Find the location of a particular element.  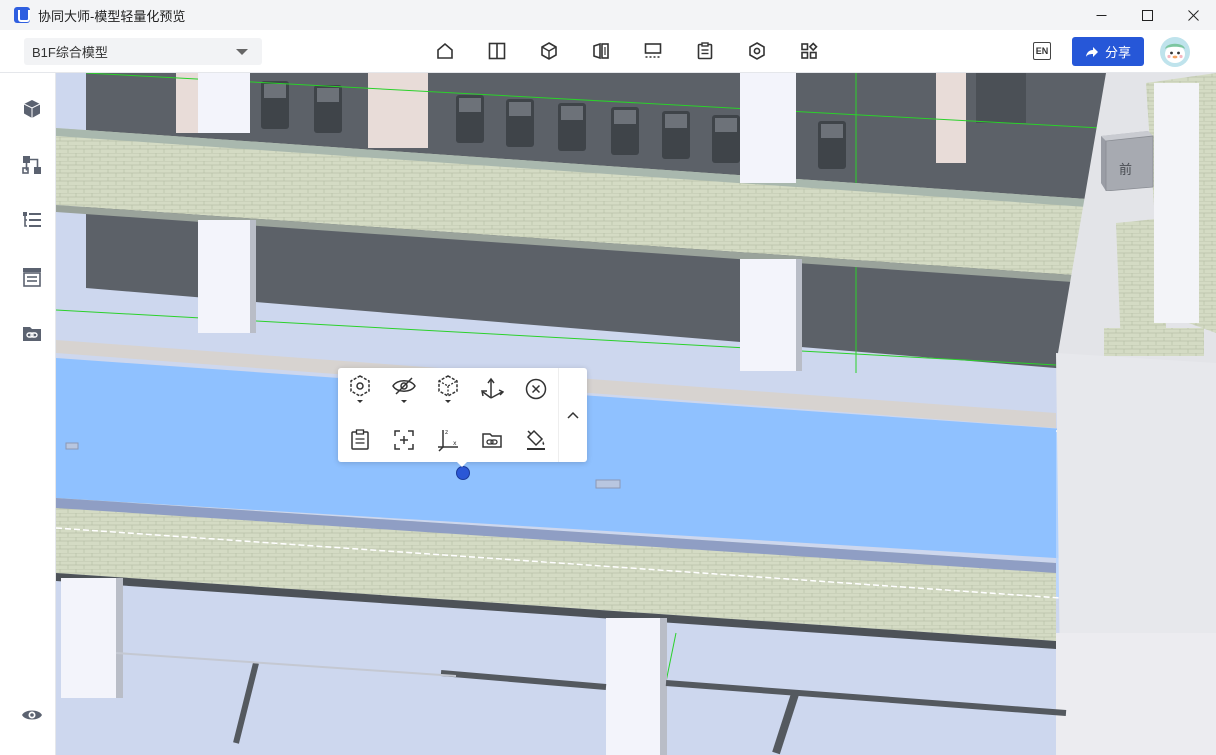

model-tree-icon is located at coordinates (549, 51).